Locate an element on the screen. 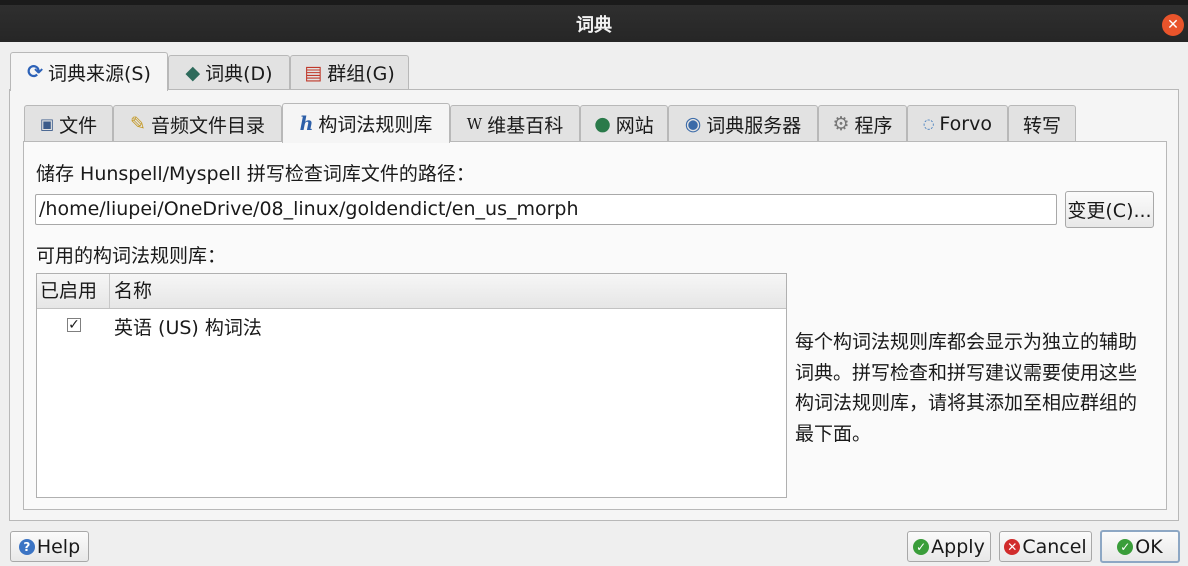 This screenshot has height=566, width=1188. tab-dictionaries: ◆ 词典(D) is located at coordinates (229, 72).